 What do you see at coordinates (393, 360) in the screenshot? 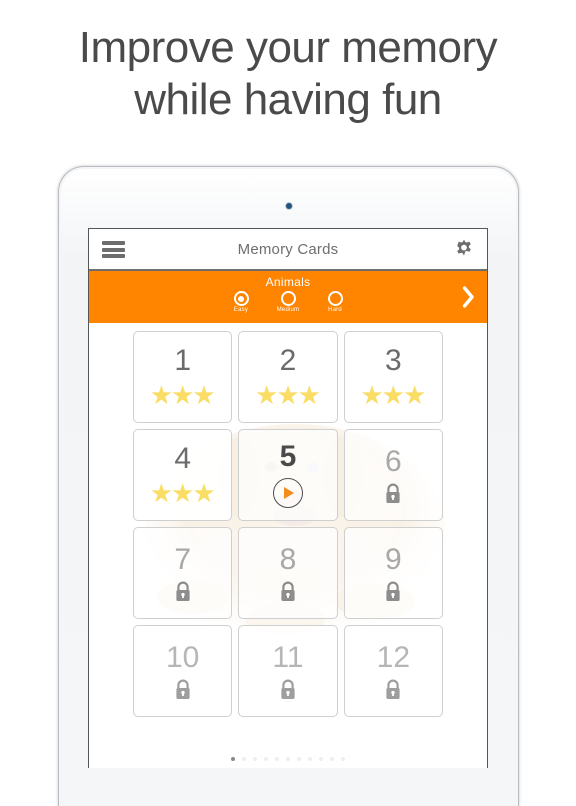
I see `level-number: 3` at bounding box center [393, 360].